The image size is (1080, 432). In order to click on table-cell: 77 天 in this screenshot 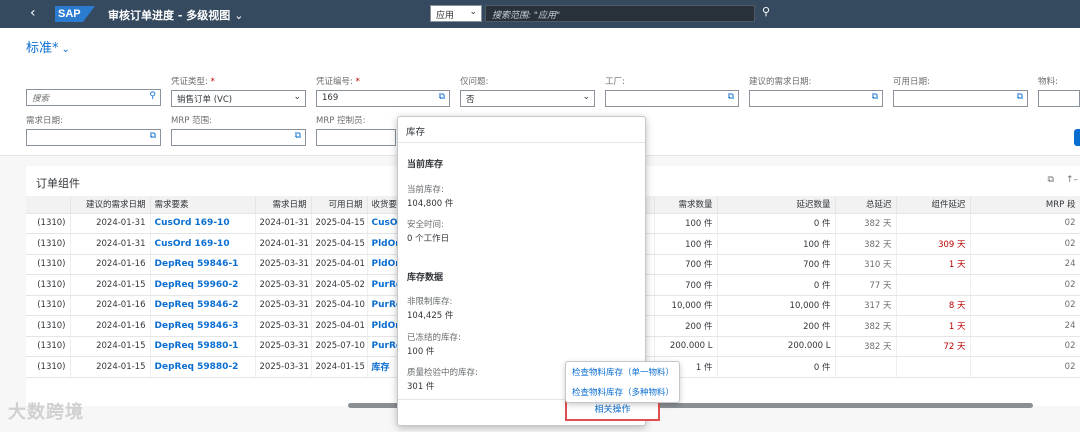, I will do `click(866, 285)`.